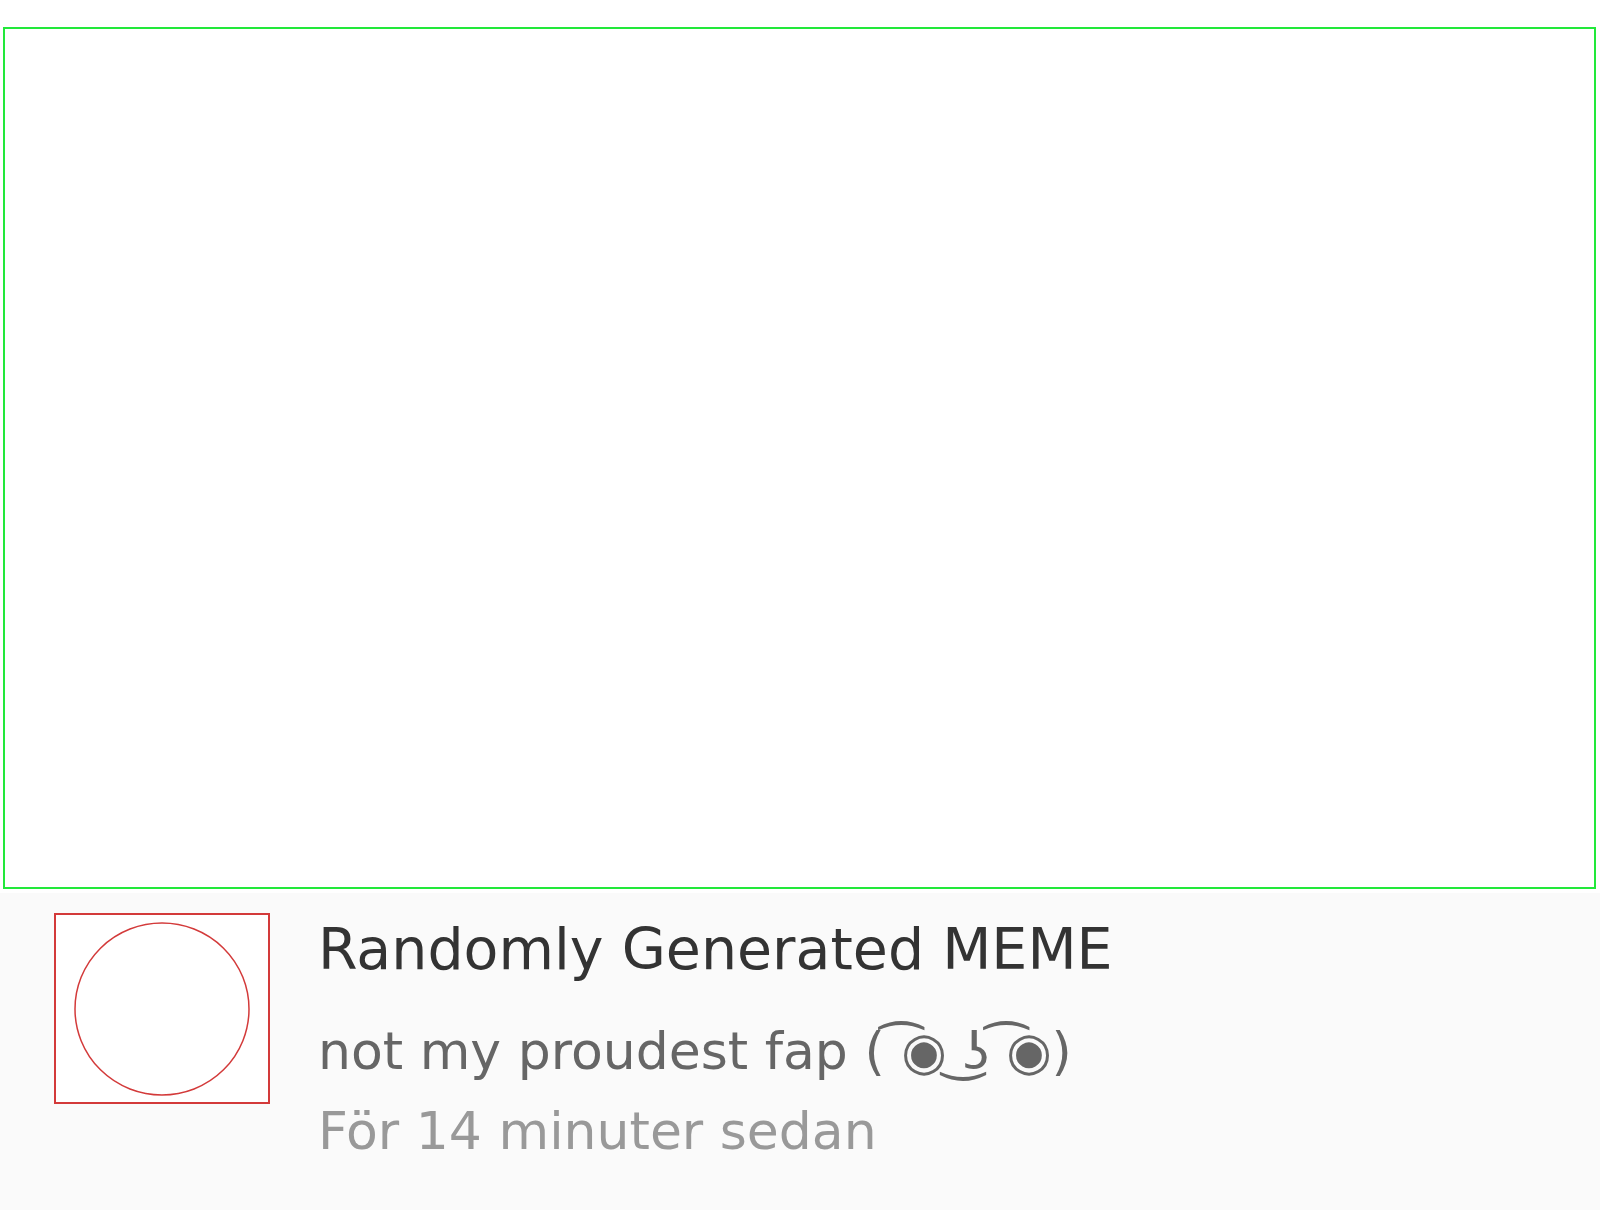 The image size is (1600, 1210). Describe the element at coordinates (715, 949) in the screenshot. I see `notification-title: Randomly Generated MEME` at that location.